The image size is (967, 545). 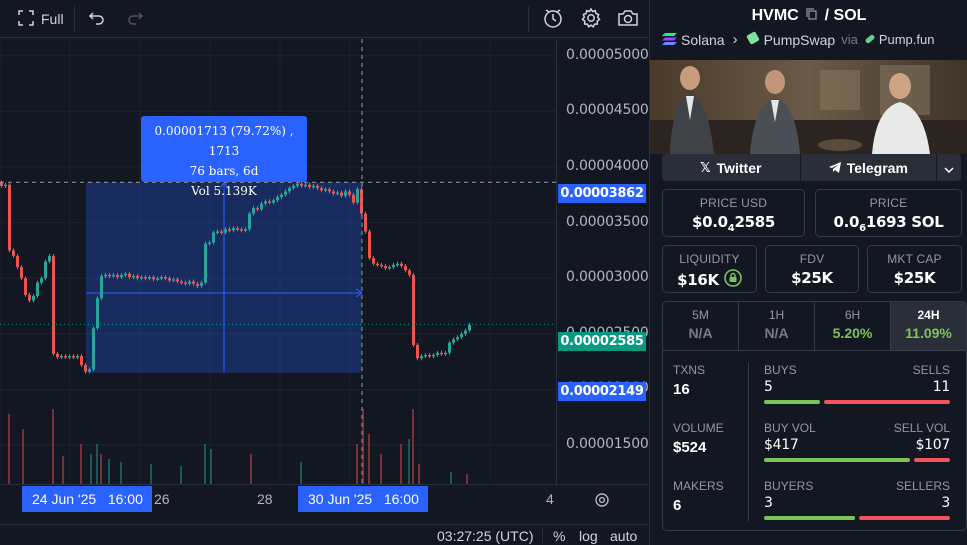 What do you see at coordinates (602, 391) in the screenshot?
I see `range-low-price-tag: 0.00002149` at bounding box center [602, 391].